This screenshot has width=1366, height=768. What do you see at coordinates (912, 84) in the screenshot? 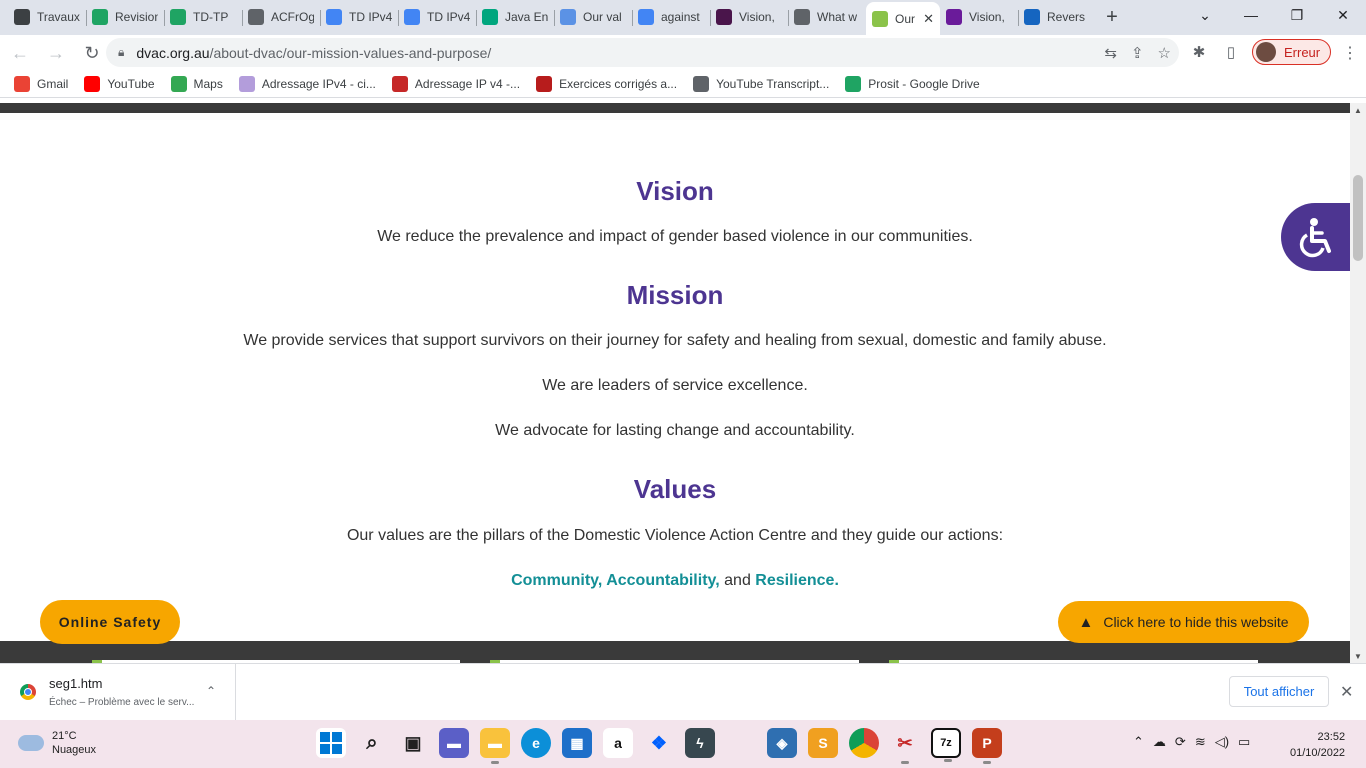
I see `bookmark-item: Prosit - Google Drive` at bounding box center [912, 84].